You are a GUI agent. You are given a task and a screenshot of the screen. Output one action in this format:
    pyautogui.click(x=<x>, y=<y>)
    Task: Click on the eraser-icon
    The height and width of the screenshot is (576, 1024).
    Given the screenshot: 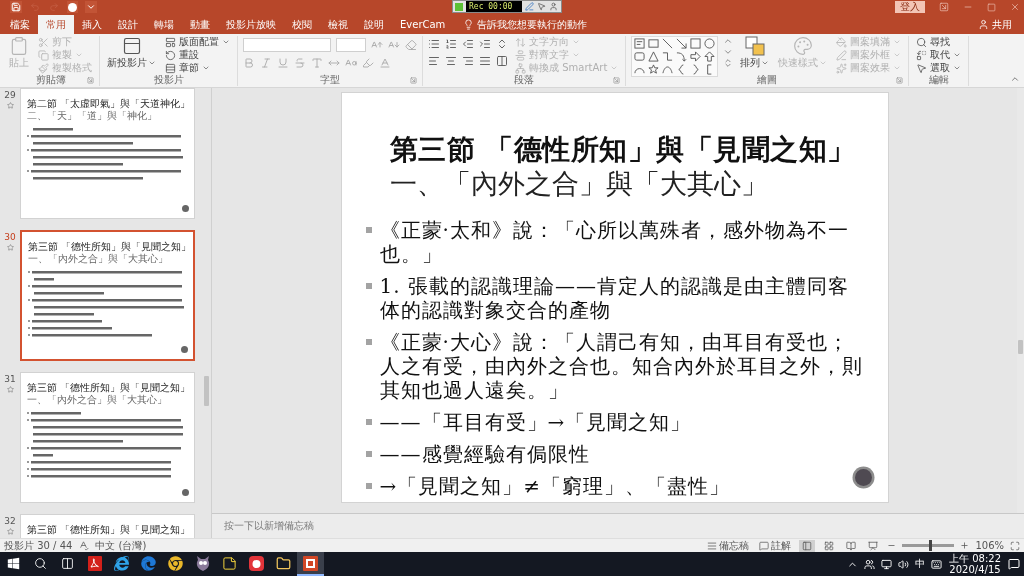 What is the action you would take?
    pyautogui.click(x=411, y=45)
    